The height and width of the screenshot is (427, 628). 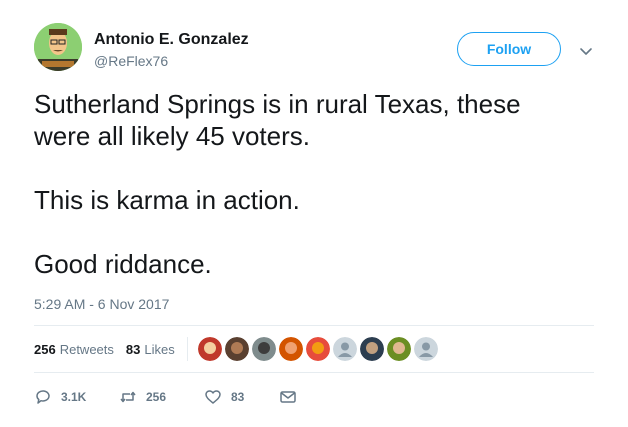 What do you see at coordinates (586, 51) in the screenshot?
I see `chevron-down-icon` at bounding box center [586, 51].